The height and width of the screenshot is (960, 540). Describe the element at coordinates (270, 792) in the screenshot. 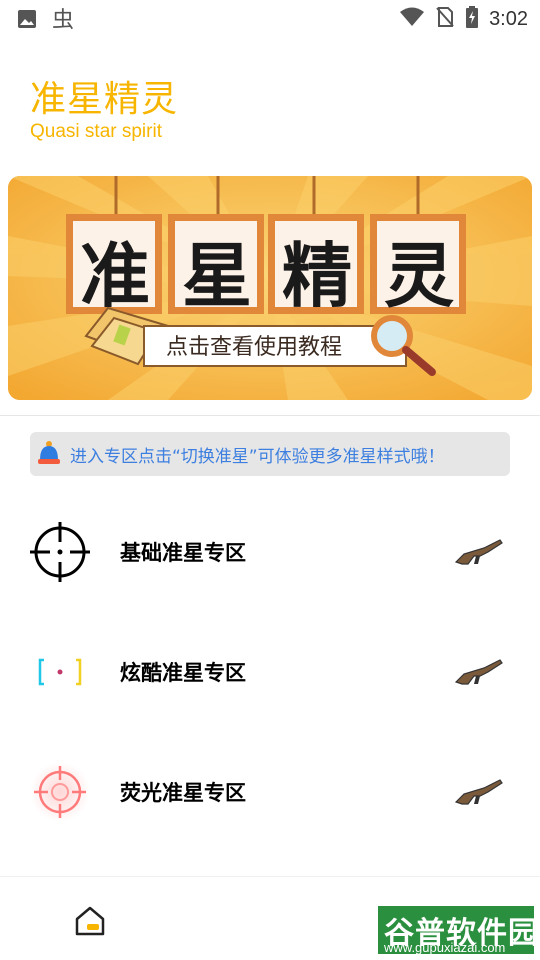

I see `zone-glow: 荧光准星专区` at that location.